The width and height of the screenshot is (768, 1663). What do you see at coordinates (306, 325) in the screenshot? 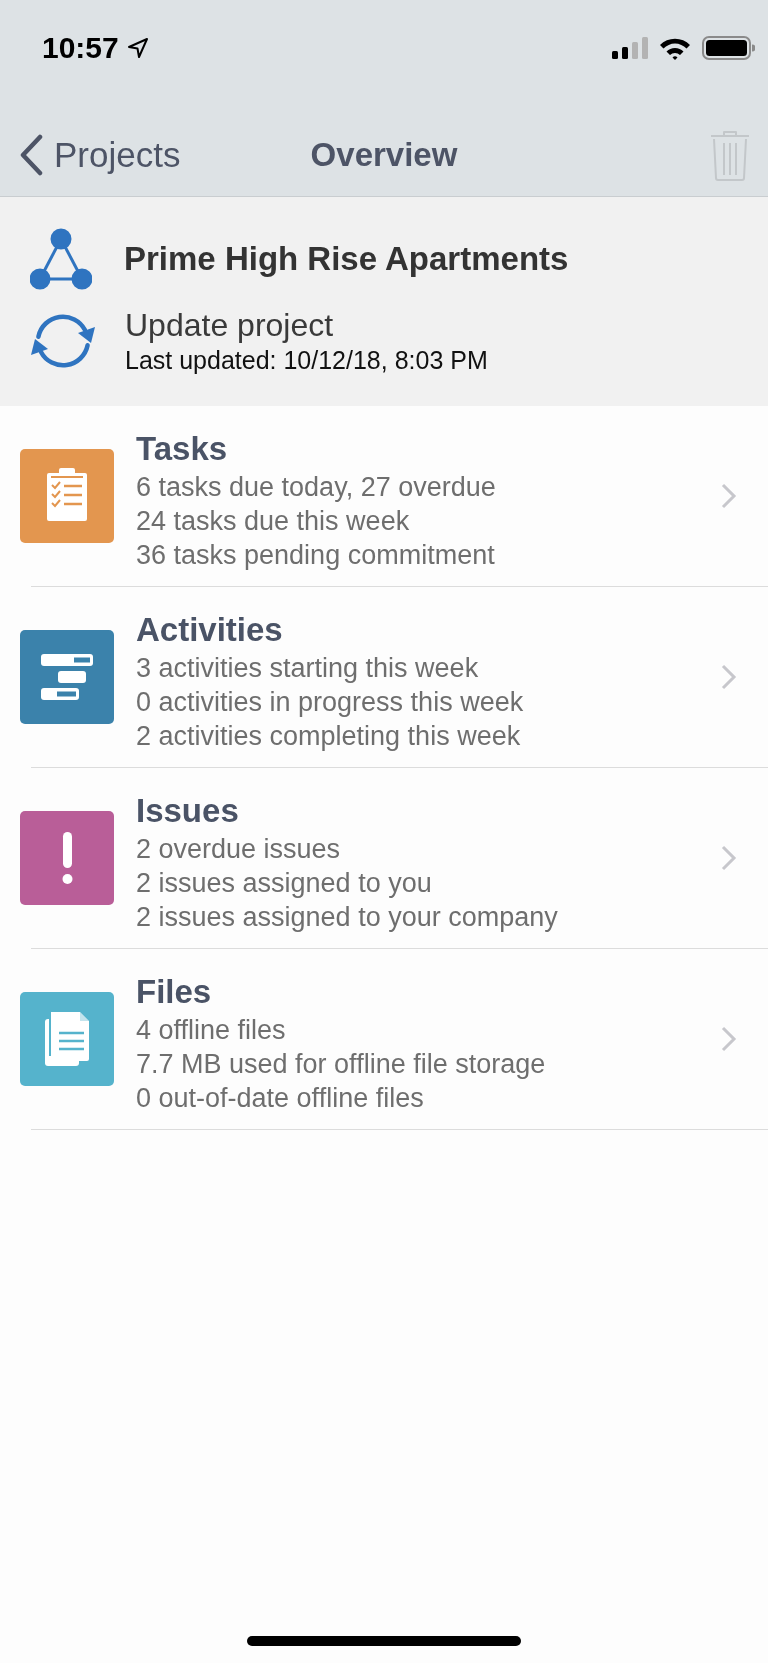
I see `update-project-link: Update project` at bounding box center [306, 325].